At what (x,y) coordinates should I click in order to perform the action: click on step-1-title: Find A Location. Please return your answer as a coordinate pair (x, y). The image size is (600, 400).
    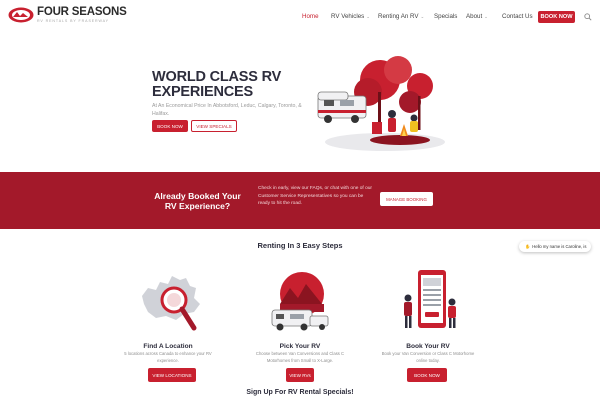
    Looking at the image, I should click on (168, 346).